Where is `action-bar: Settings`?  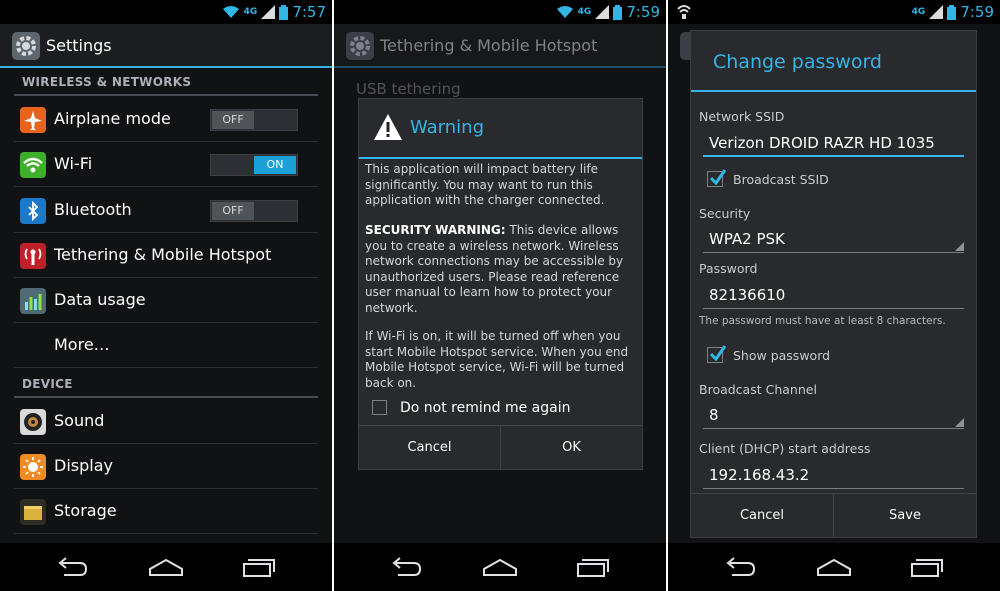
action-bar: Settings is located at coordinates (166, 46).